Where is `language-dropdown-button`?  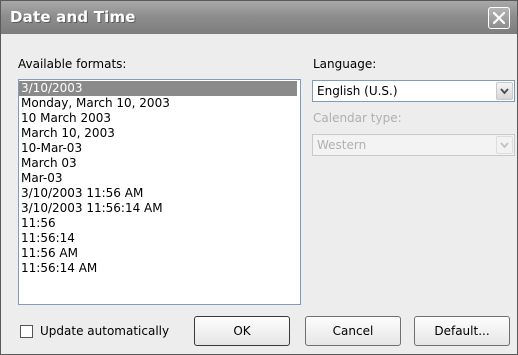
language-dropdown-button is located at coordinates (504, 91).